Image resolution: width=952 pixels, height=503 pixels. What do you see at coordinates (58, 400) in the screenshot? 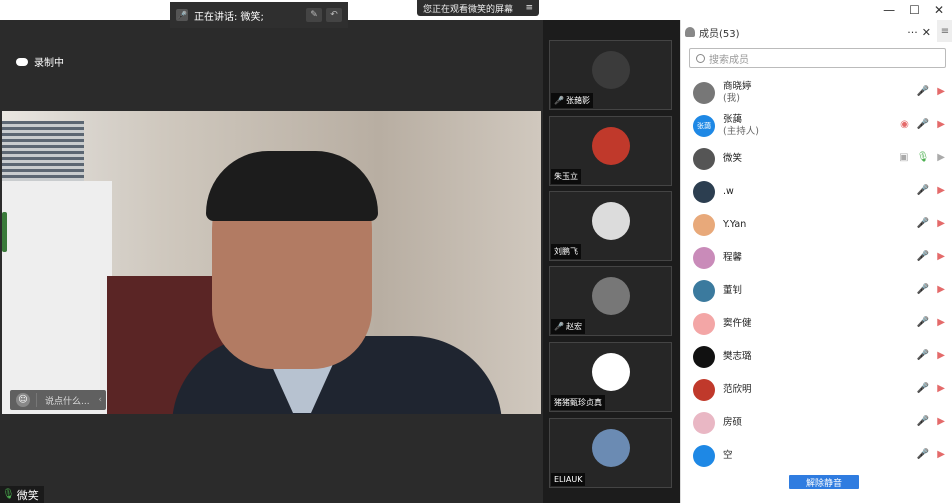
I see `chat-input: ☺ 说点什么... ‹` at bounding box center [58, 400].